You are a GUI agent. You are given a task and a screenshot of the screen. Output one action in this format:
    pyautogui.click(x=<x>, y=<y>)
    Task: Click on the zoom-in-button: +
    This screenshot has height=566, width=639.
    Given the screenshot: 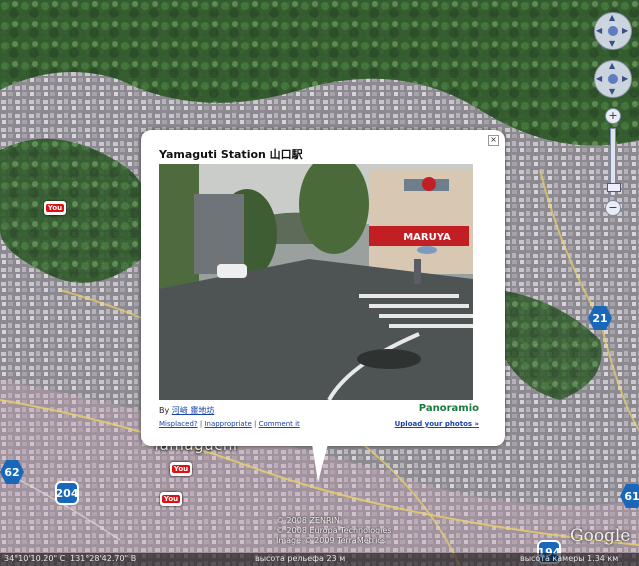 What is the action you would take?
    pyautogui.click(x=613, y=116)
    